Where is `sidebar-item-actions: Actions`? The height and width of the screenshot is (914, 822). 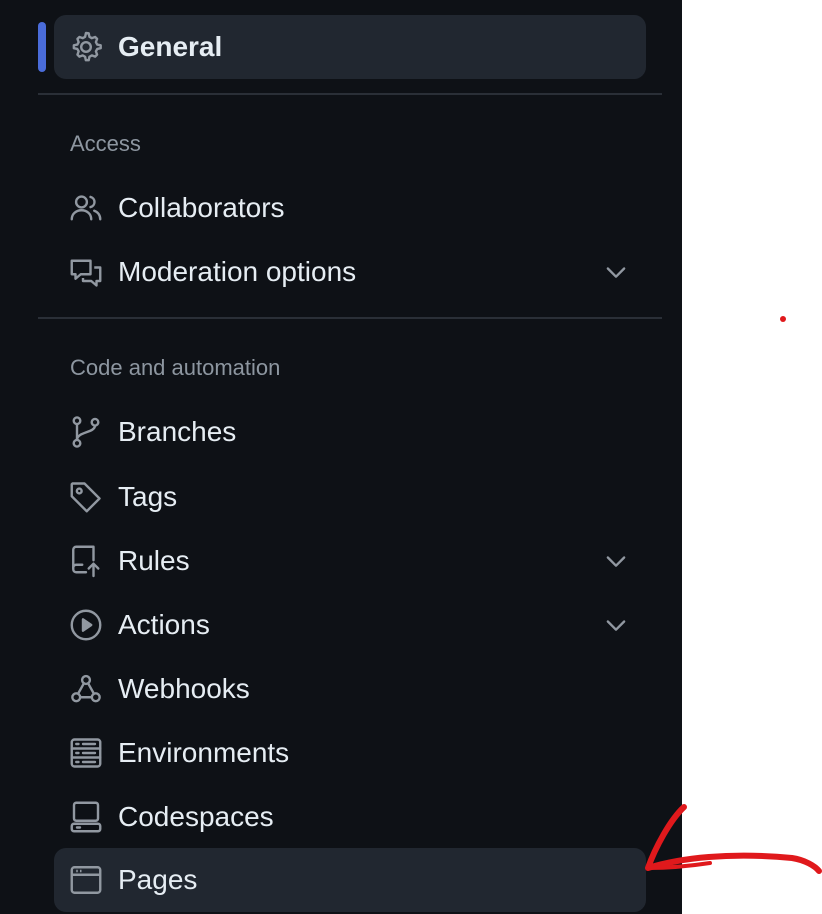 sidebar-item-actions: Actions is located at coordinates (350, 625).